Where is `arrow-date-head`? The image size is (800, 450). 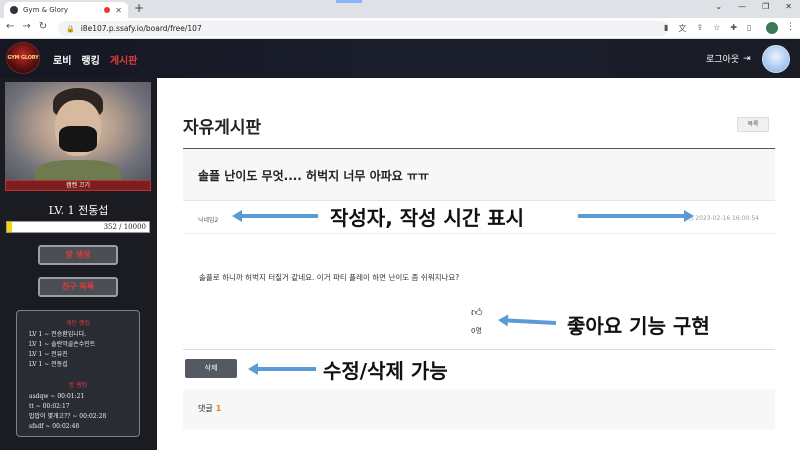
arrow-date-head is located at coordinates (689, 216).